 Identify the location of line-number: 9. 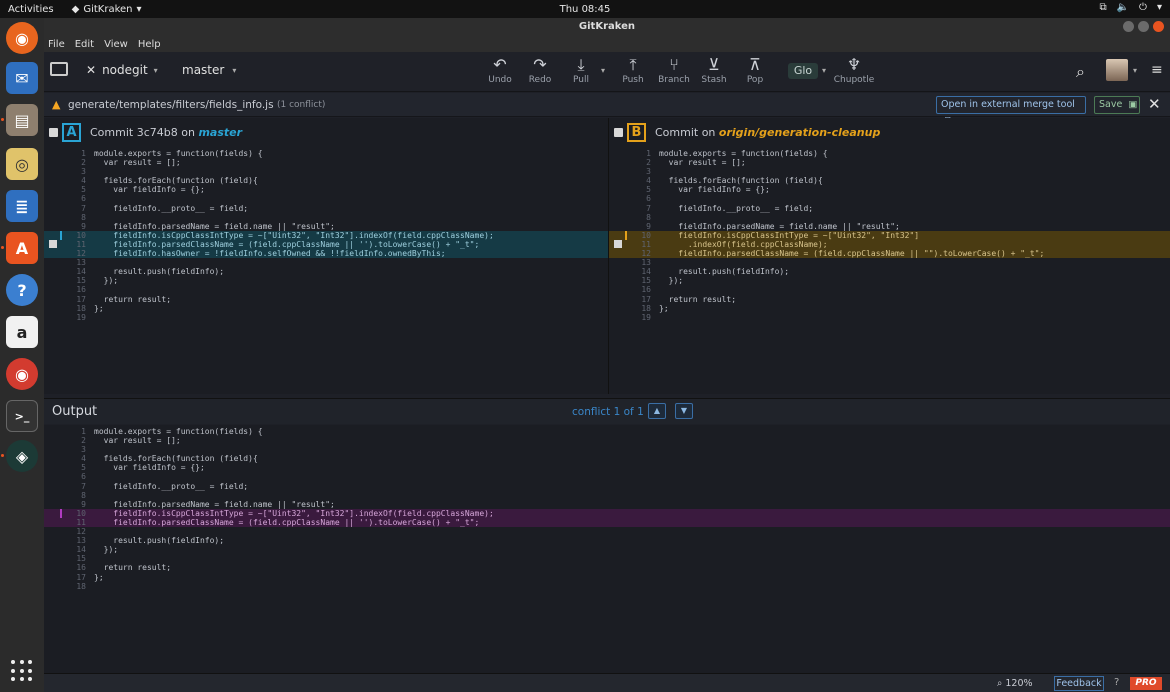
(648, 226).